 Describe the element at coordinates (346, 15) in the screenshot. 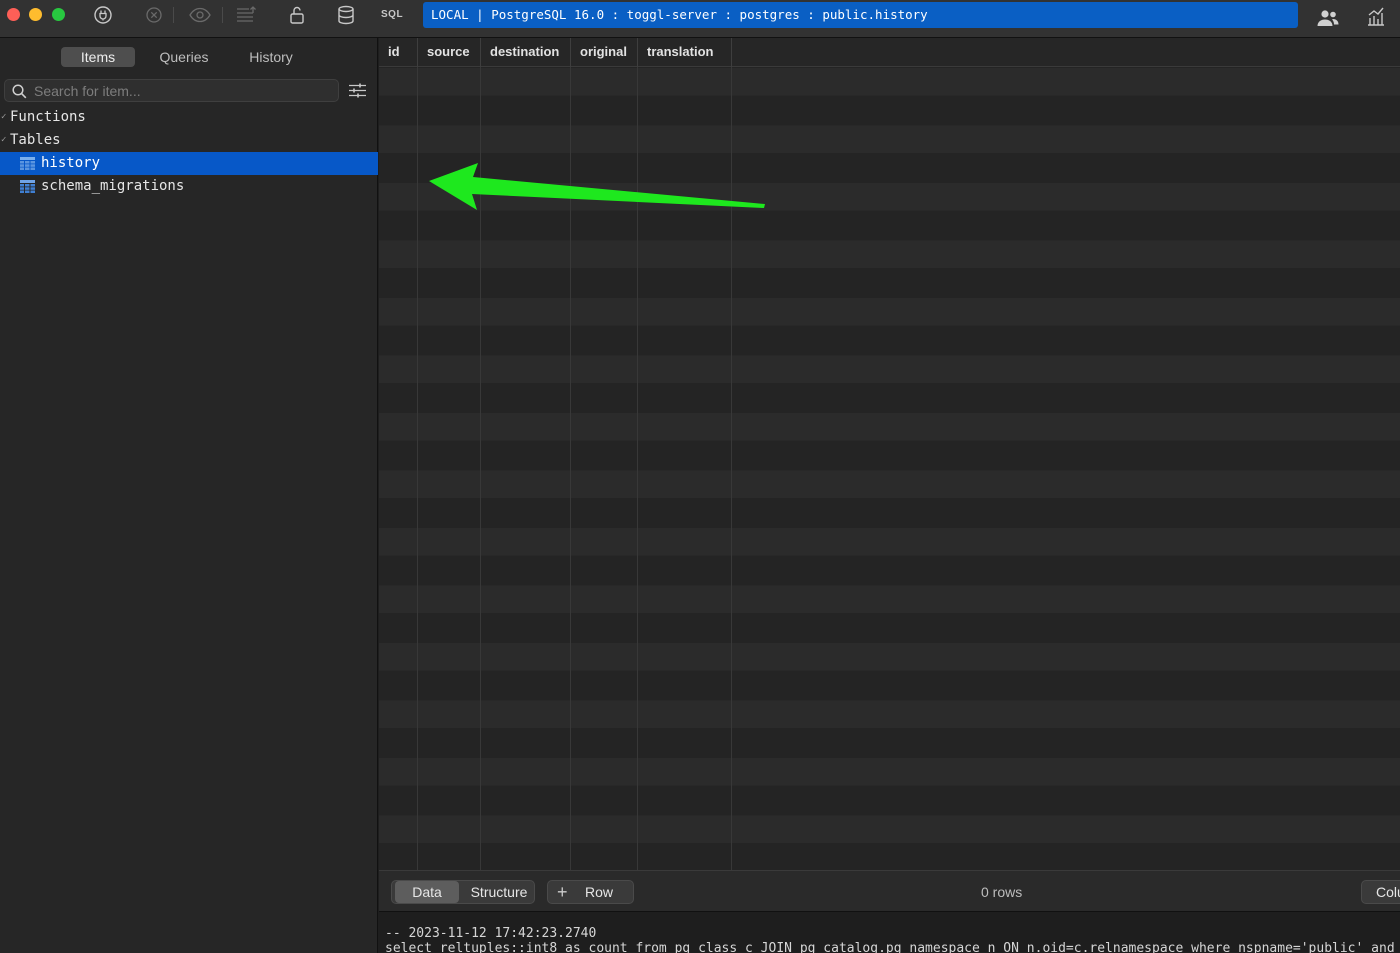

I see `database-icon` at that location.